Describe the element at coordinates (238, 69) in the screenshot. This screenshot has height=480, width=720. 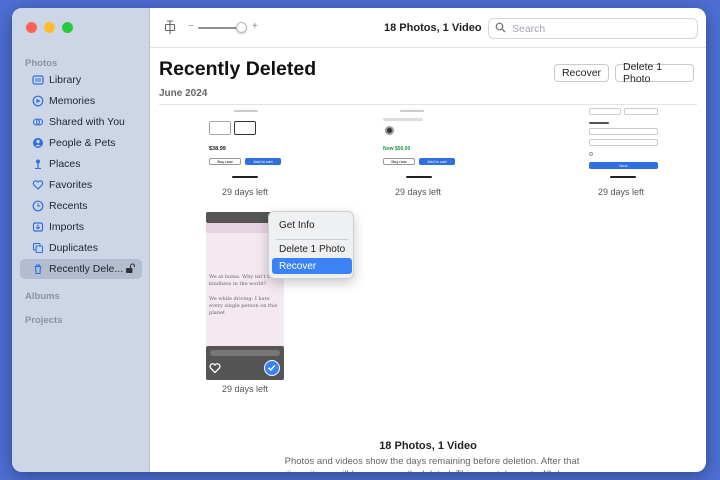
I see `page-title: Recently Deleted` at that location.